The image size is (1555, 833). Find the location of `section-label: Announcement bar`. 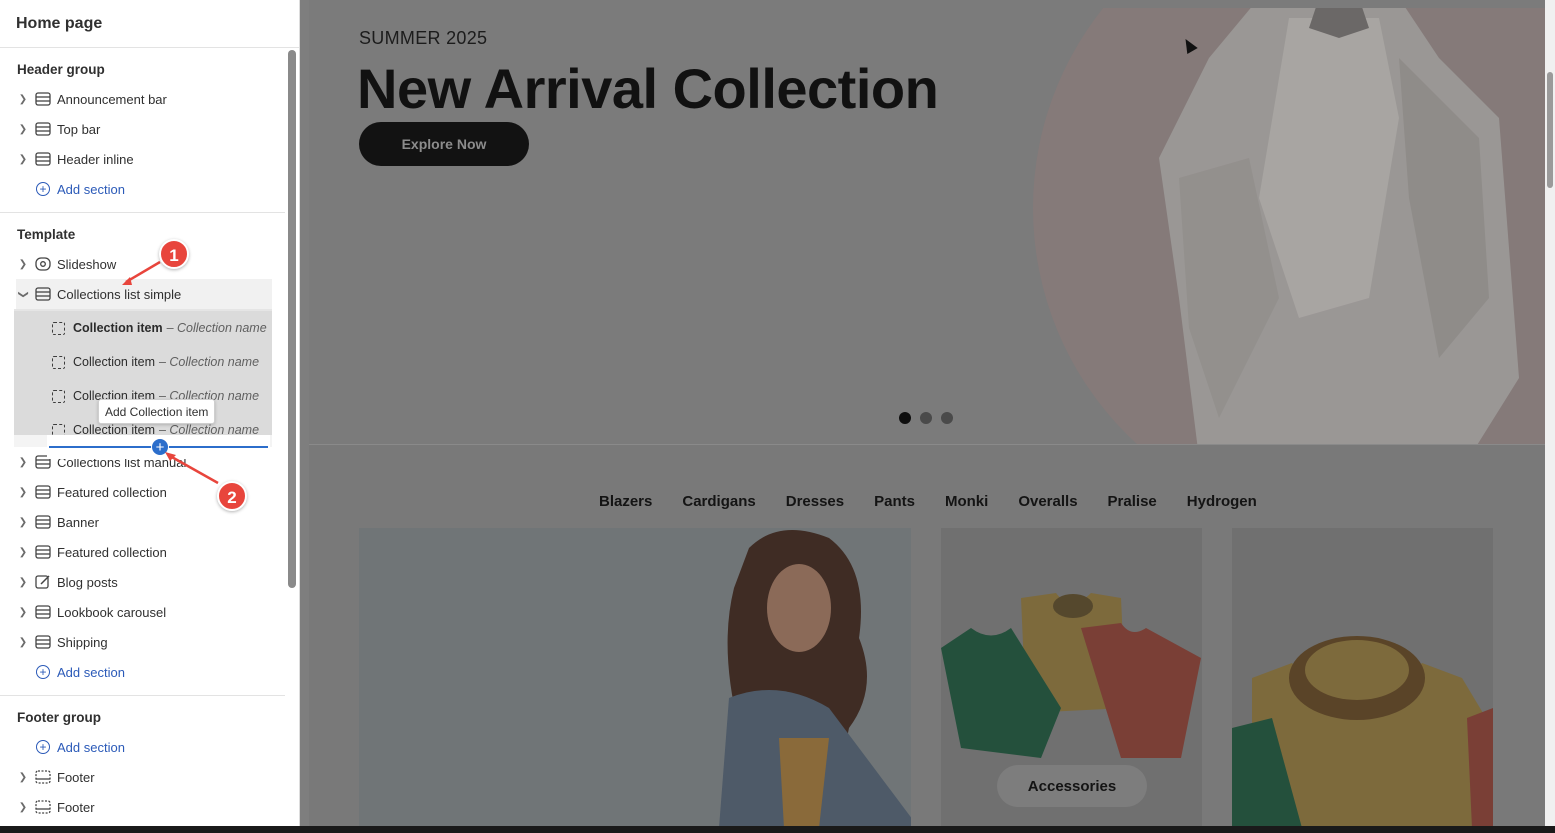

section-label: Announcement bar is located at coordinates (112, 99).